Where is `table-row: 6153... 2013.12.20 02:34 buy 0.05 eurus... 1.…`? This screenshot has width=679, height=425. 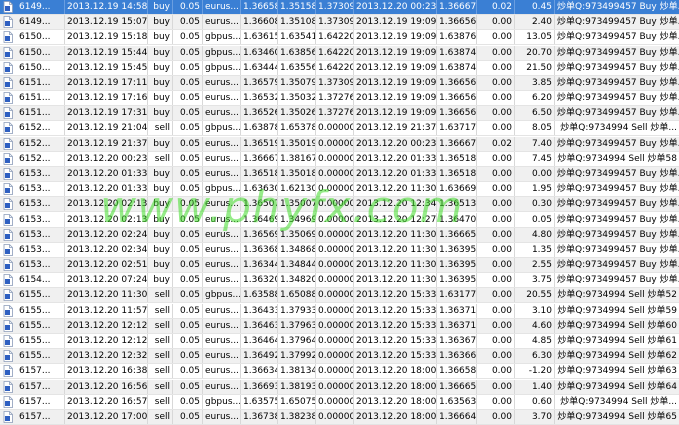 table-row: 6153... 2013.12.20 02:34 buy 0.05 eurus... 1.… is located at coordinates (339, 250).